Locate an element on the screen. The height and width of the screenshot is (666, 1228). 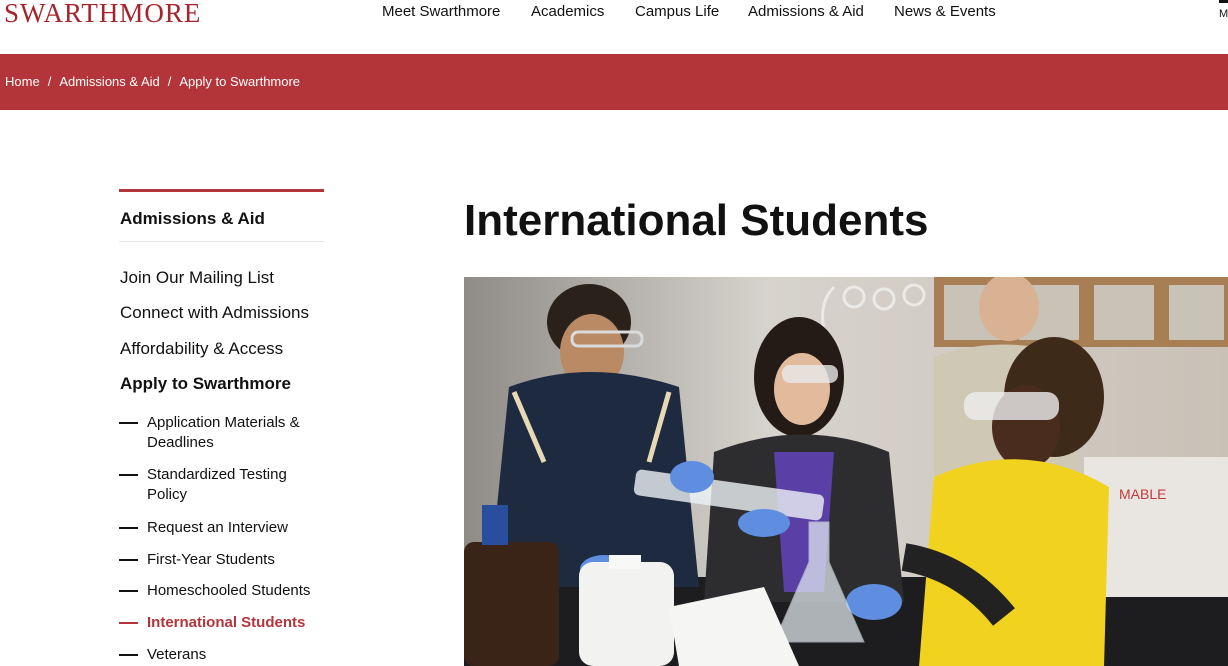
subnav-label: Request an Interview is located at coordinates (217, 527).